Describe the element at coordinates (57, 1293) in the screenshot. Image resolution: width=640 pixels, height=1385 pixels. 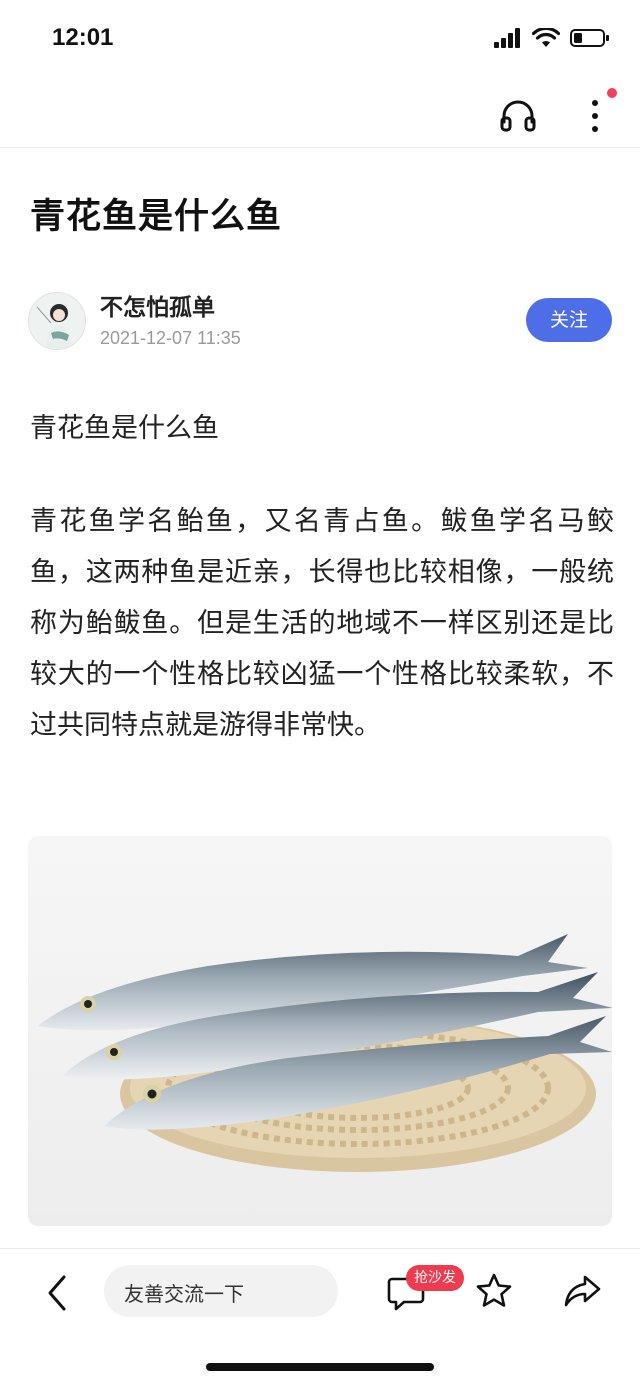
I see `chevron-left-icon` at that location.